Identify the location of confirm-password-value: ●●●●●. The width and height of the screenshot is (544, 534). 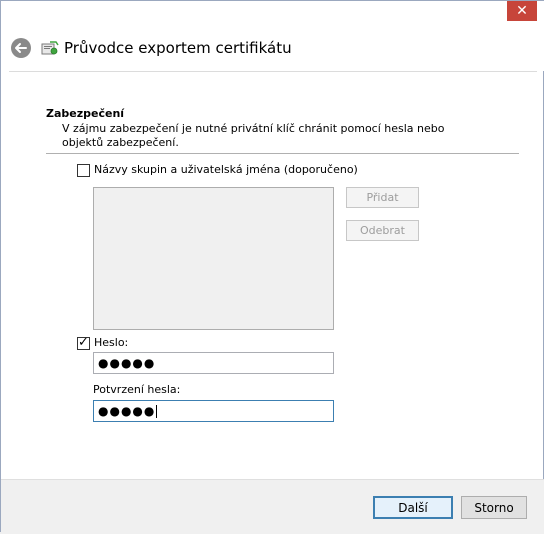
(127, 411).